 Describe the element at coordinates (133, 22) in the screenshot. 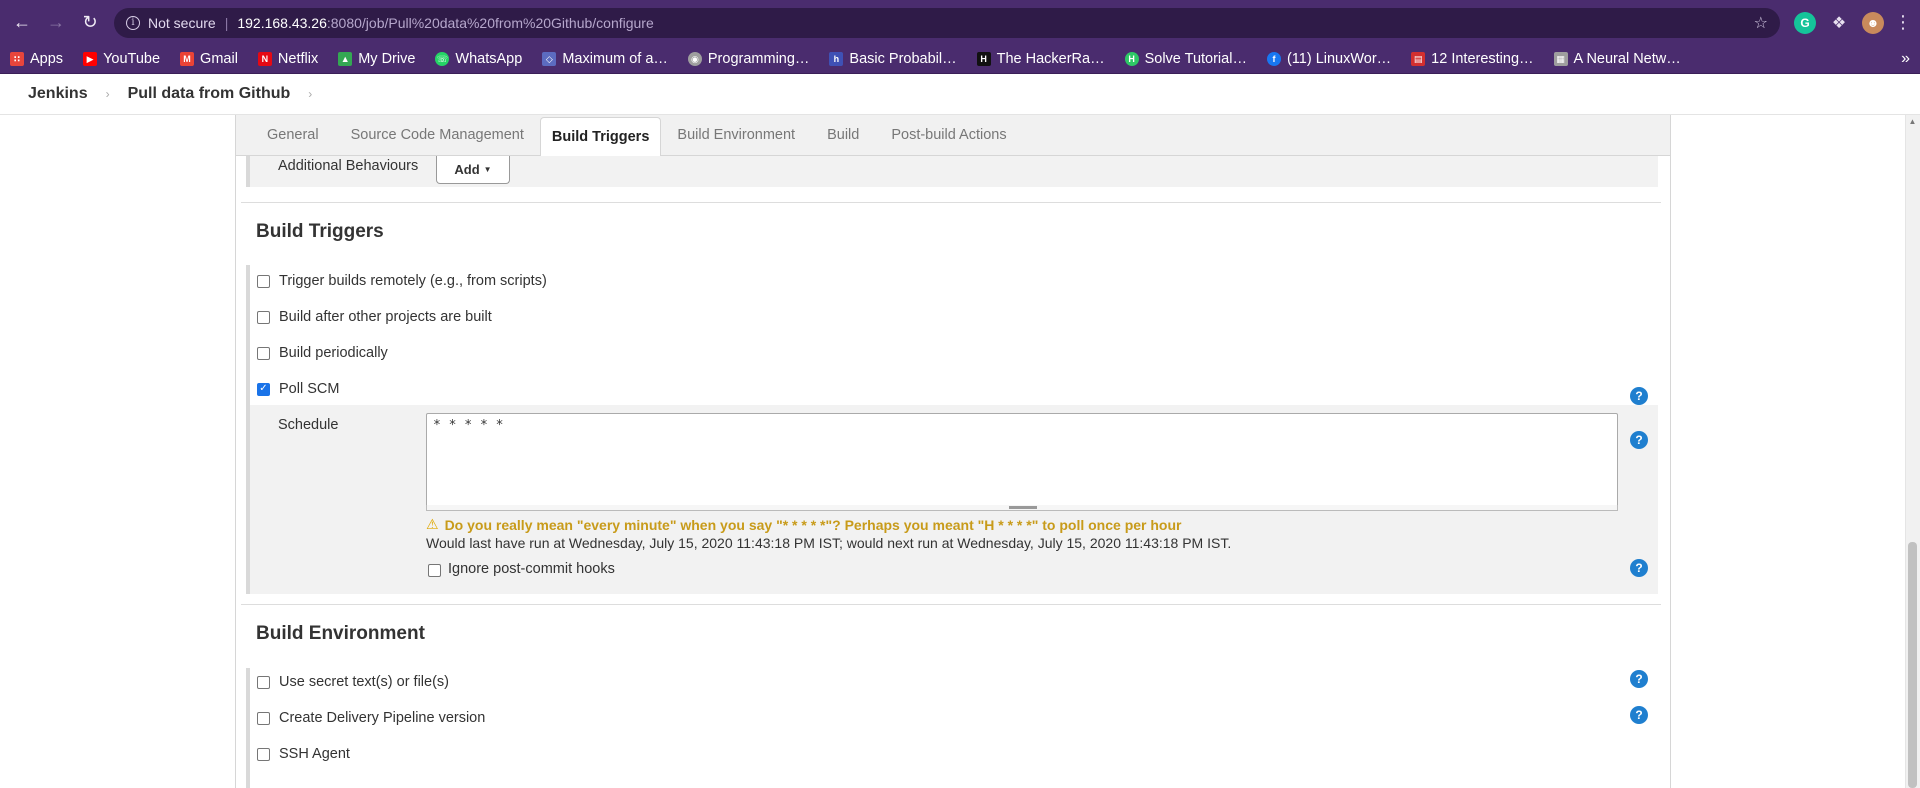

I see `info-icon: i` at that location.